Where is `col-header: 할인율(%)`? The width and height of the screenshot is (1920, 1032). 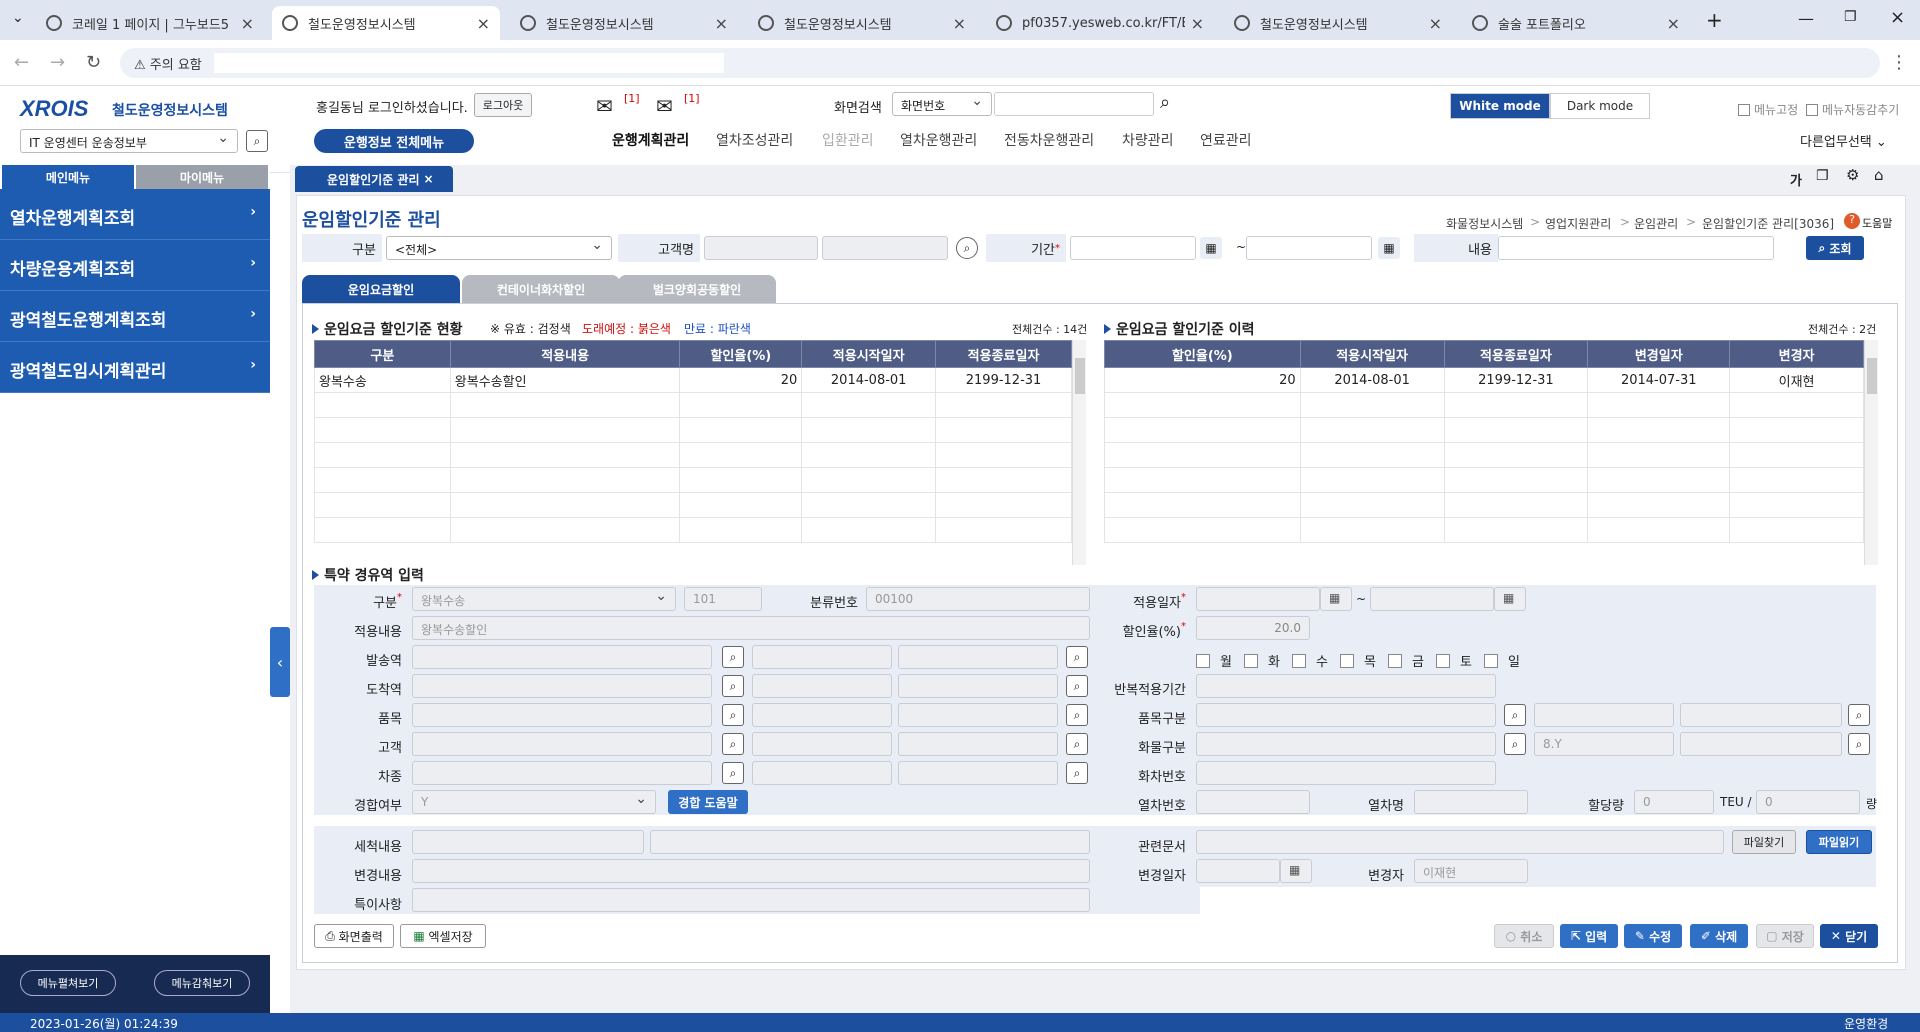
col-header: 할인율(%) is located at coordinates (741, 354).